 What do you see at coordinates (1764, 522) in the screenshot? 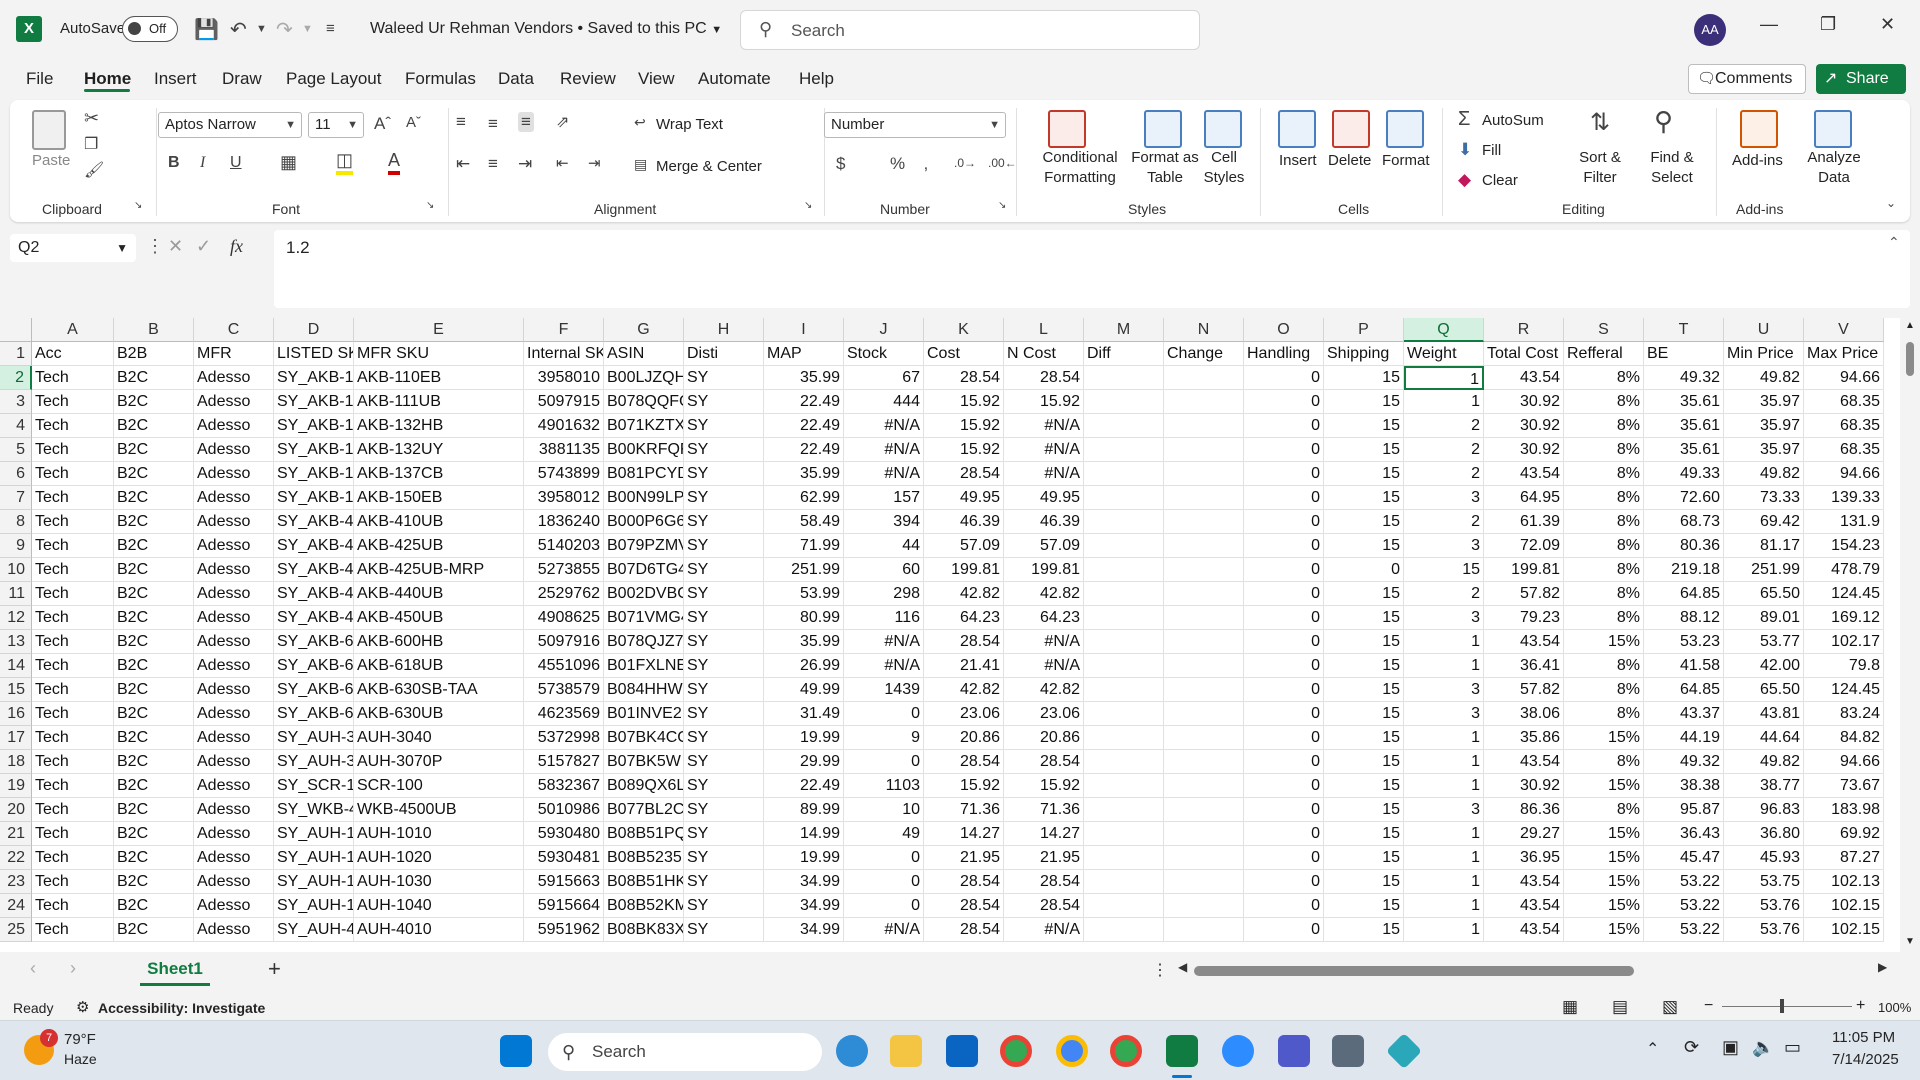
I see `table-cell: 69.42` at bounding box center [1764, 522].